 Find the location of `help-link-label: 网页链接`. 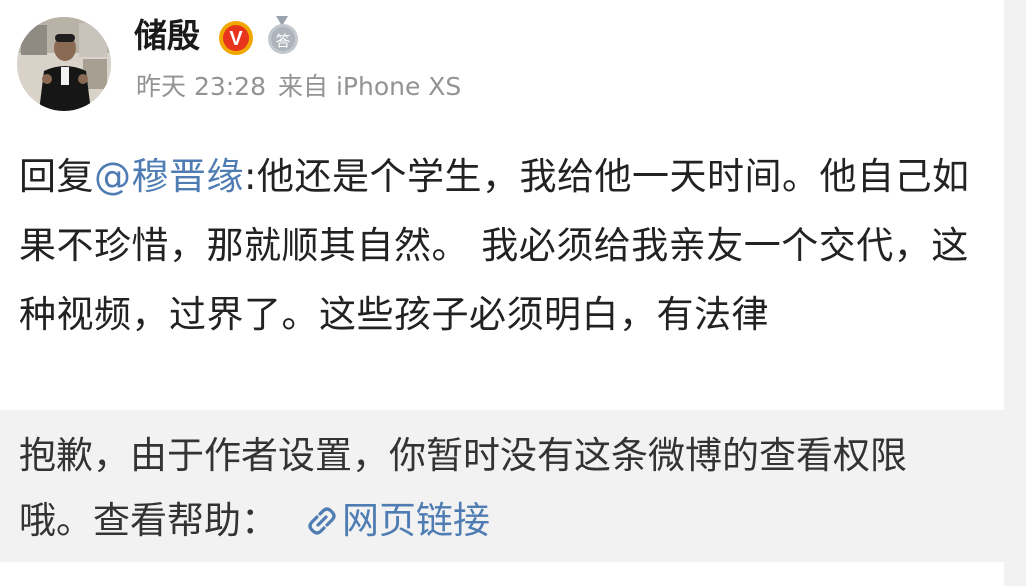

help-link-label: 网页链接 is located at coordinates (416, 520).